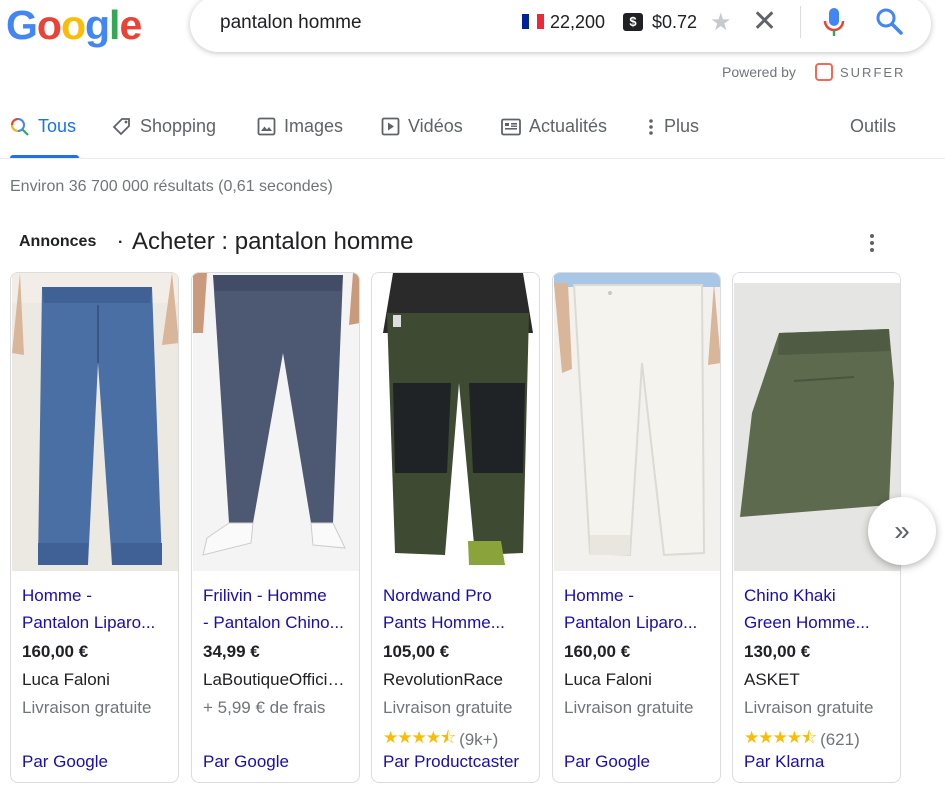  I want to click on tab-label: Tous, so click(57, 126).